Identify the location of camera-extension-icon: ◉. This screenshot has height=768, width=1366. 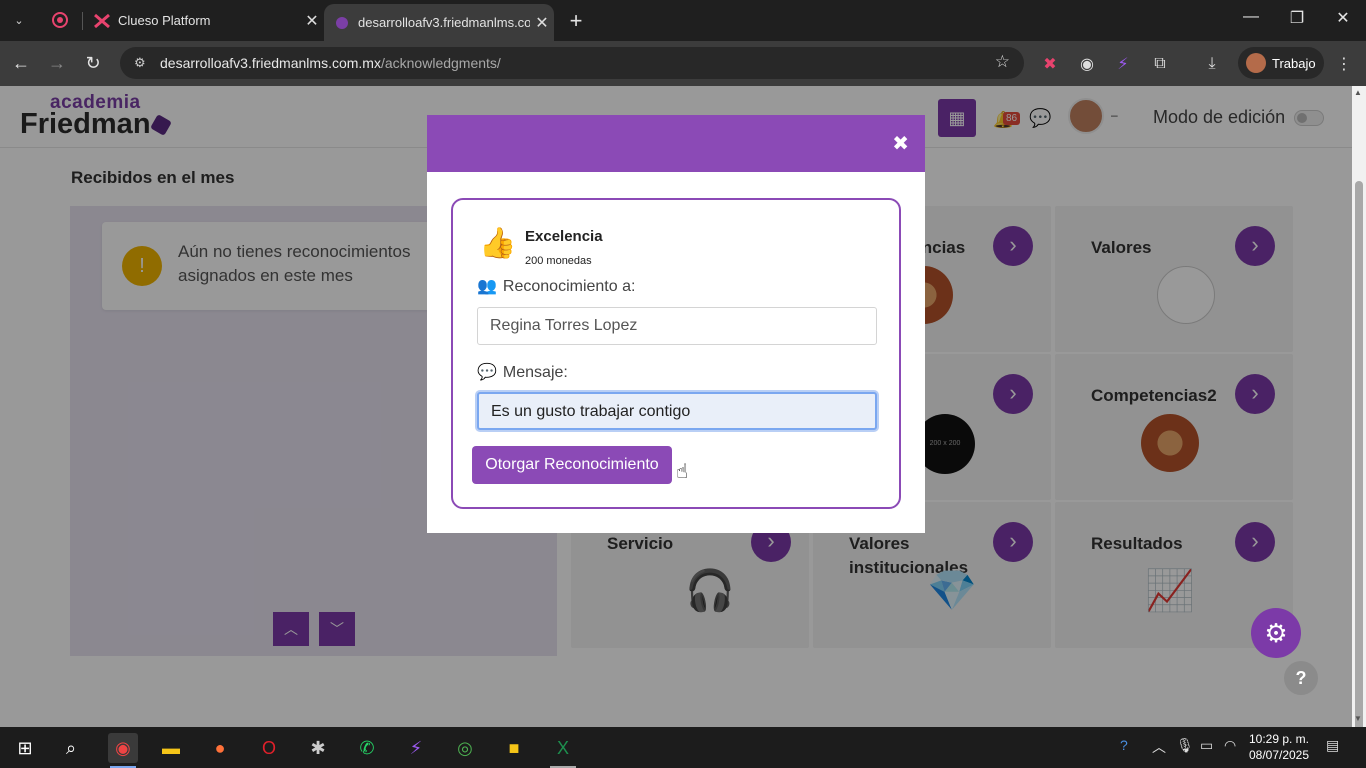
(1087, 64).